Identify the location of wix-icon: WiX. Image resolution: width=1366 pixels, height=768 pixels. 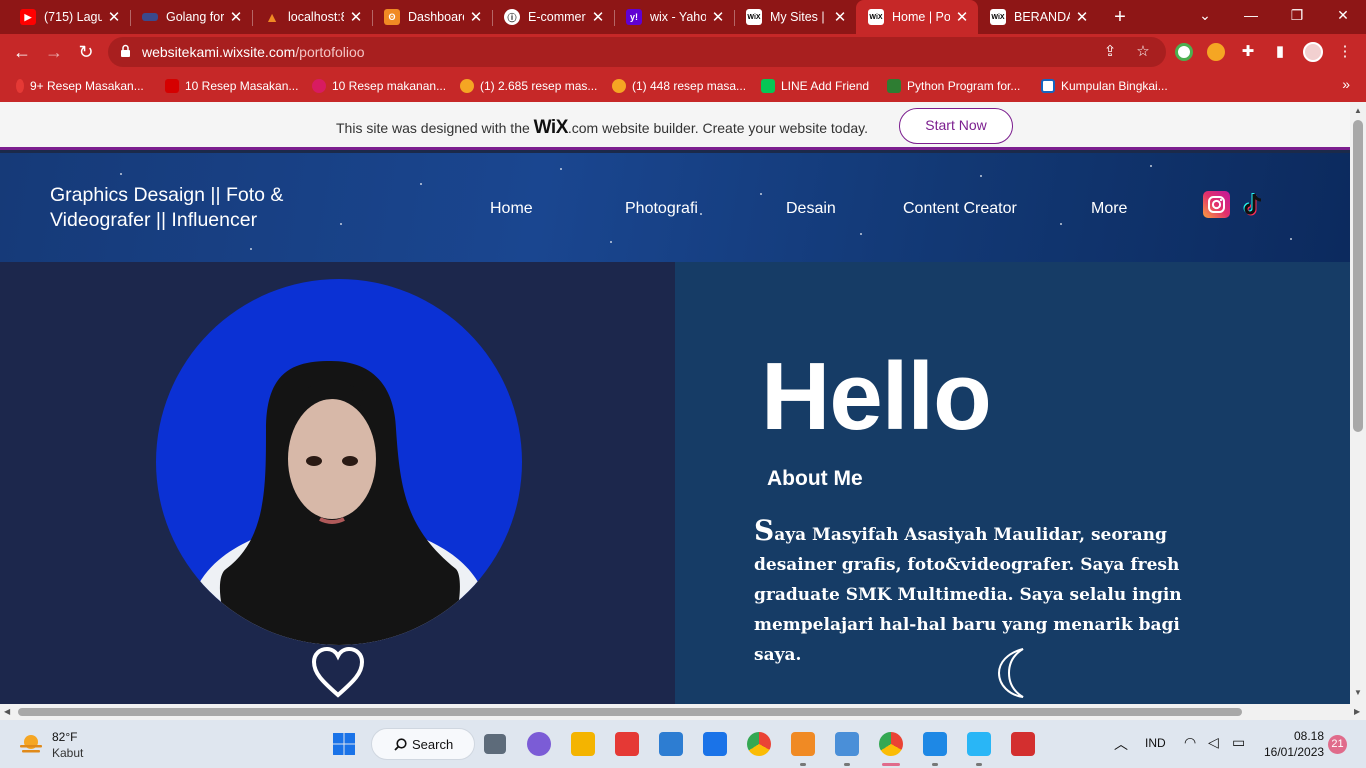
(754, 17).